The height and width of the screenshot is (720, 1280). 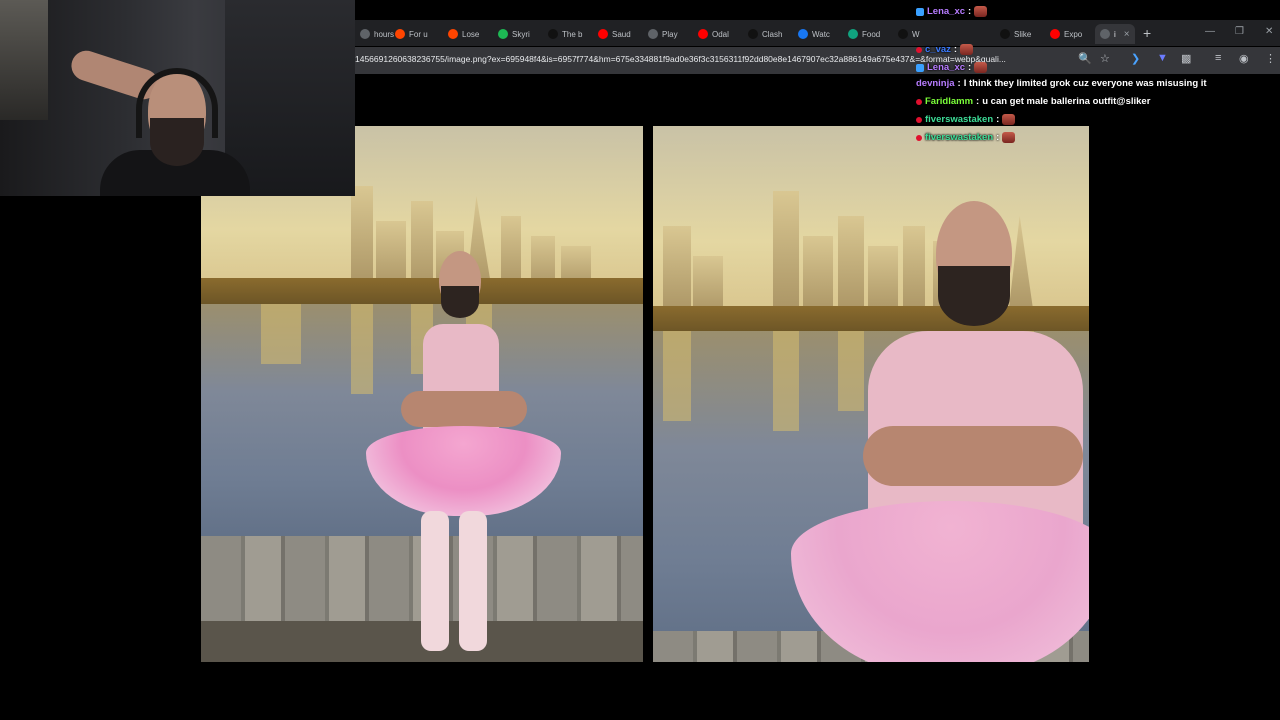 I want to click on webcam-overlay, so click(x=177, y=98).